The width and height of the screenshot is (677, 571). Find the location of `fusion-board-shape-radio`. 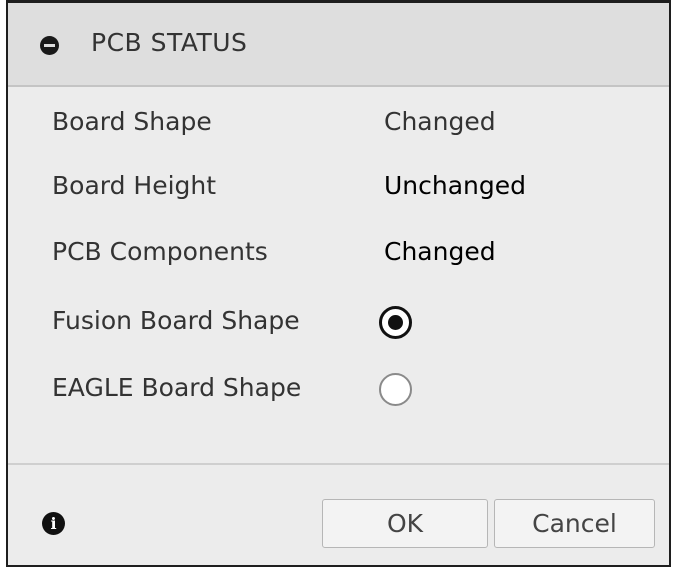

fusion-board-shape-radio is located at coordinates (395, 322).